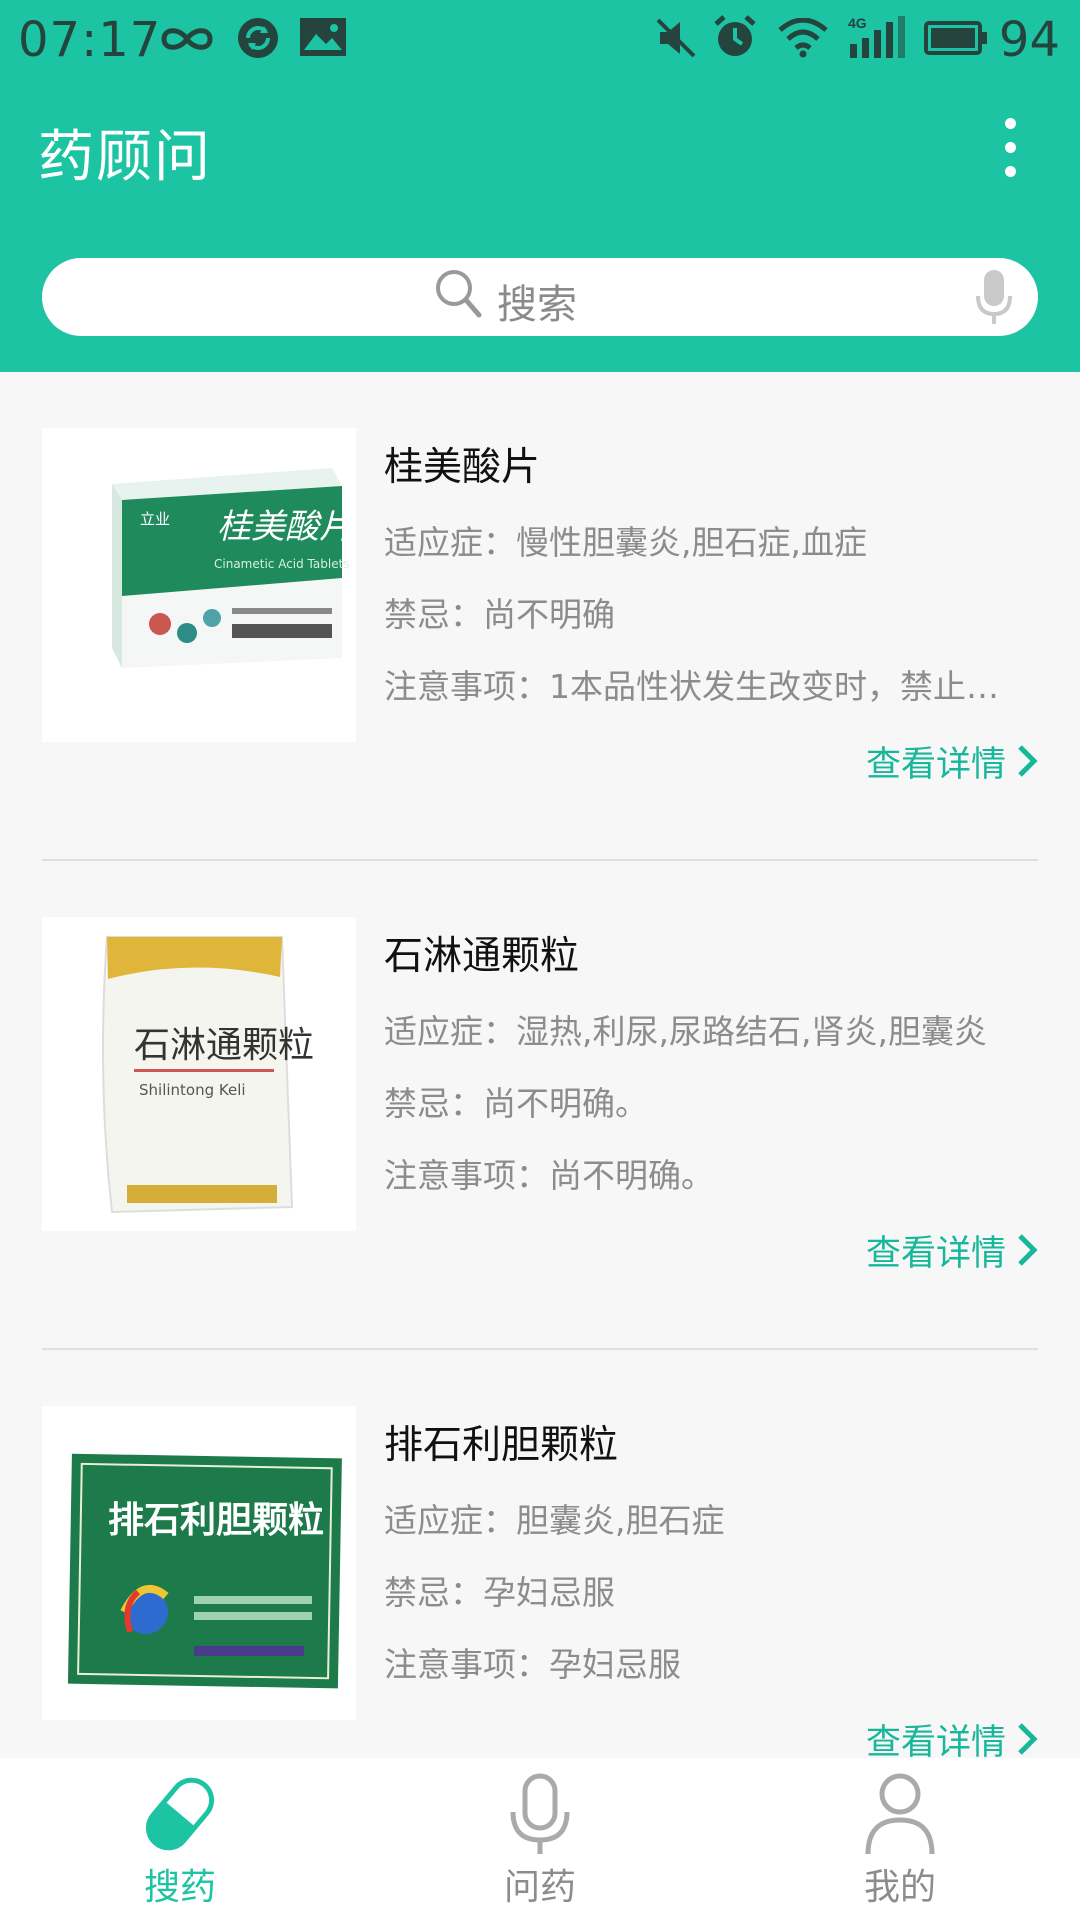 The height and width of the screenshot is (1920, 1080). I want to click on tab-label: 问药, so click(539, 1887).